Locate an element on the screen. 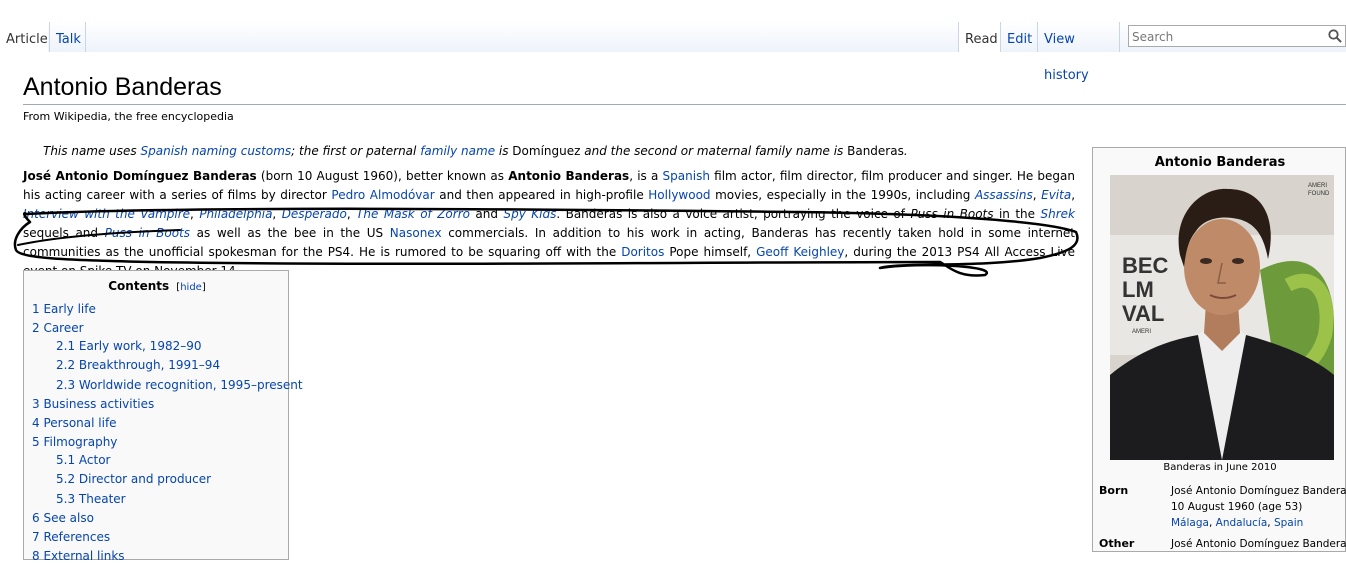  hatnote-text: . is located at coordinates (905, 151).